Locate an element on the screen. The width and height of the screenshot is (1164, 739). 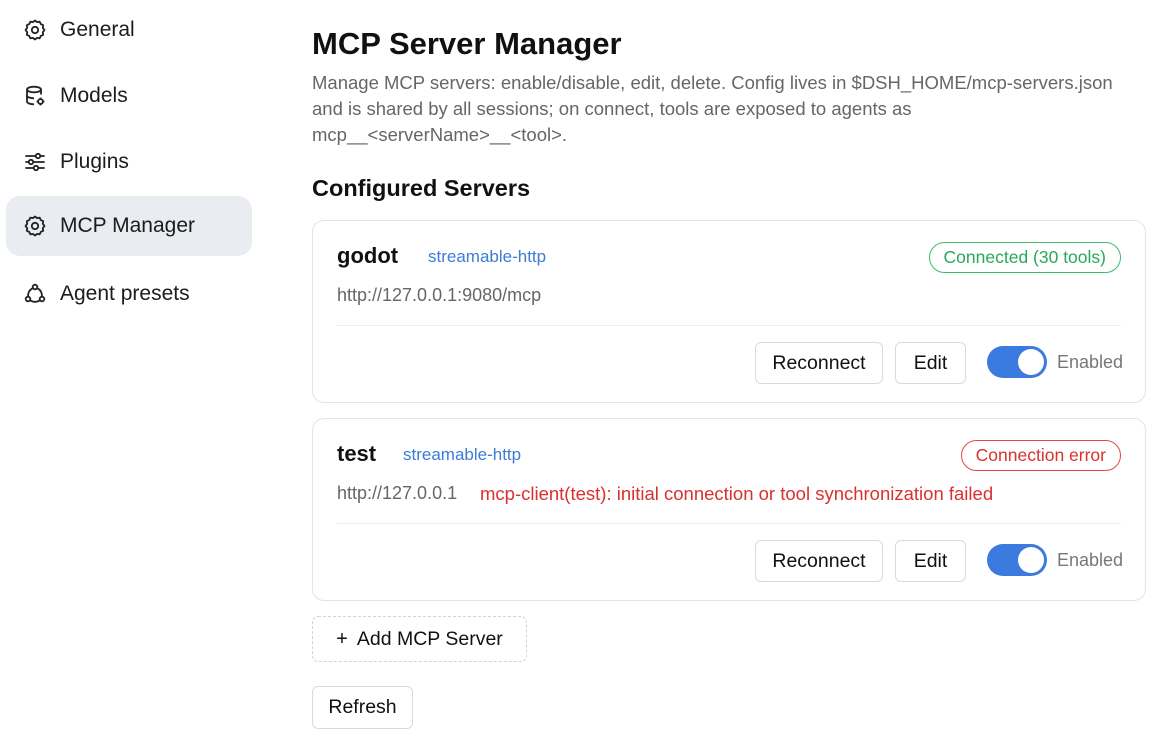
sidebar-item-label: MCP Manager is located at coordinates (128, 225).